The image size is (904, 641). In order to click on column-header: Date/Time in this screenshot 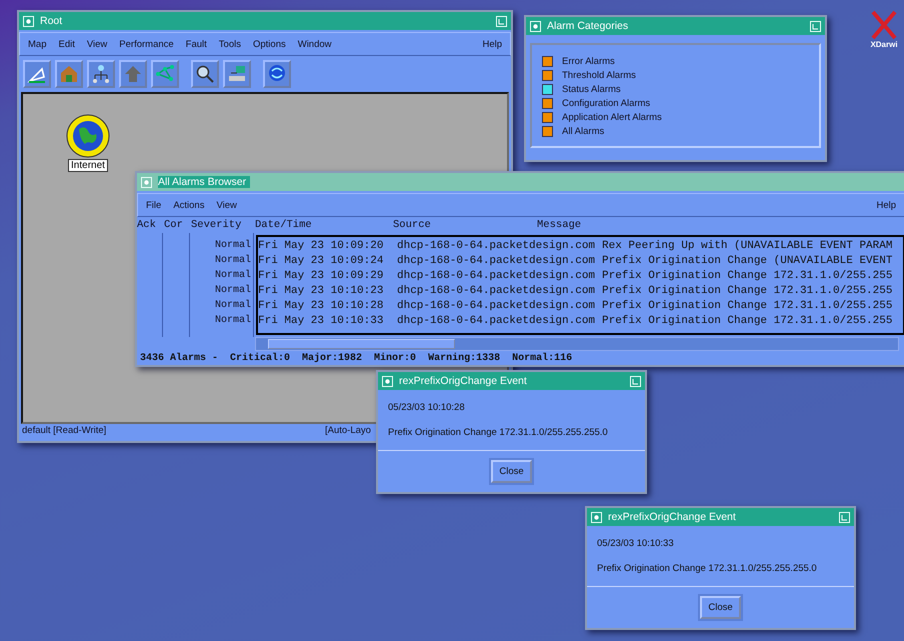, I will do `click(324, 225)`.